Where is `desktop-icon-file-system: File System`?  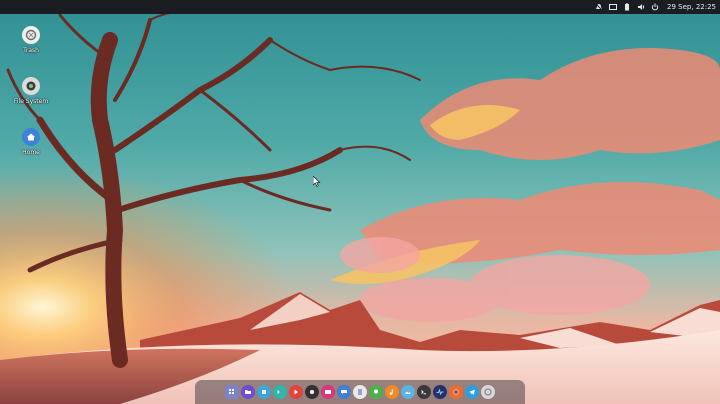
desktop-icon-file-system: File System is located at coordinates (31, 91).